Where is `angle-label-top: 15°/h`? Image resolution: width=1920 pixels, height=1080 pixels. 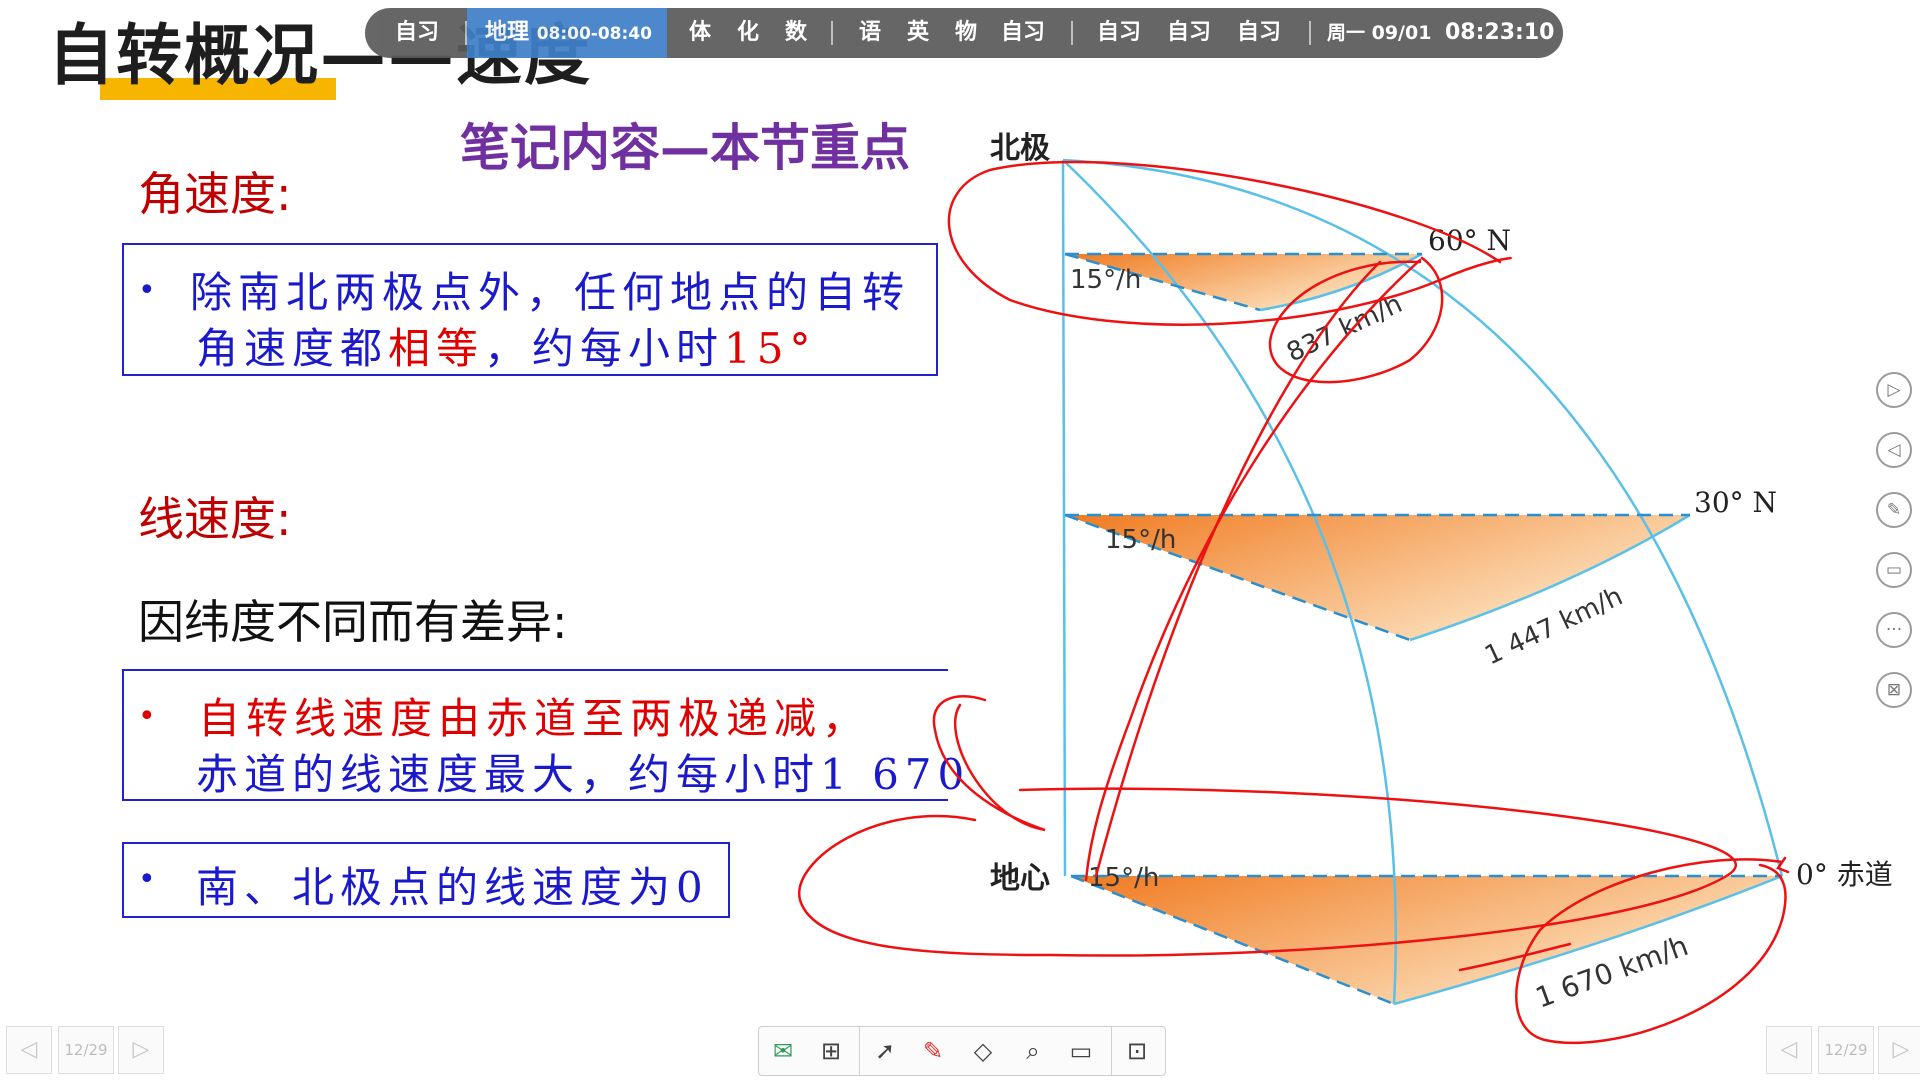 angle-label-top: 15°/h is located at coordinates (1105, 280).